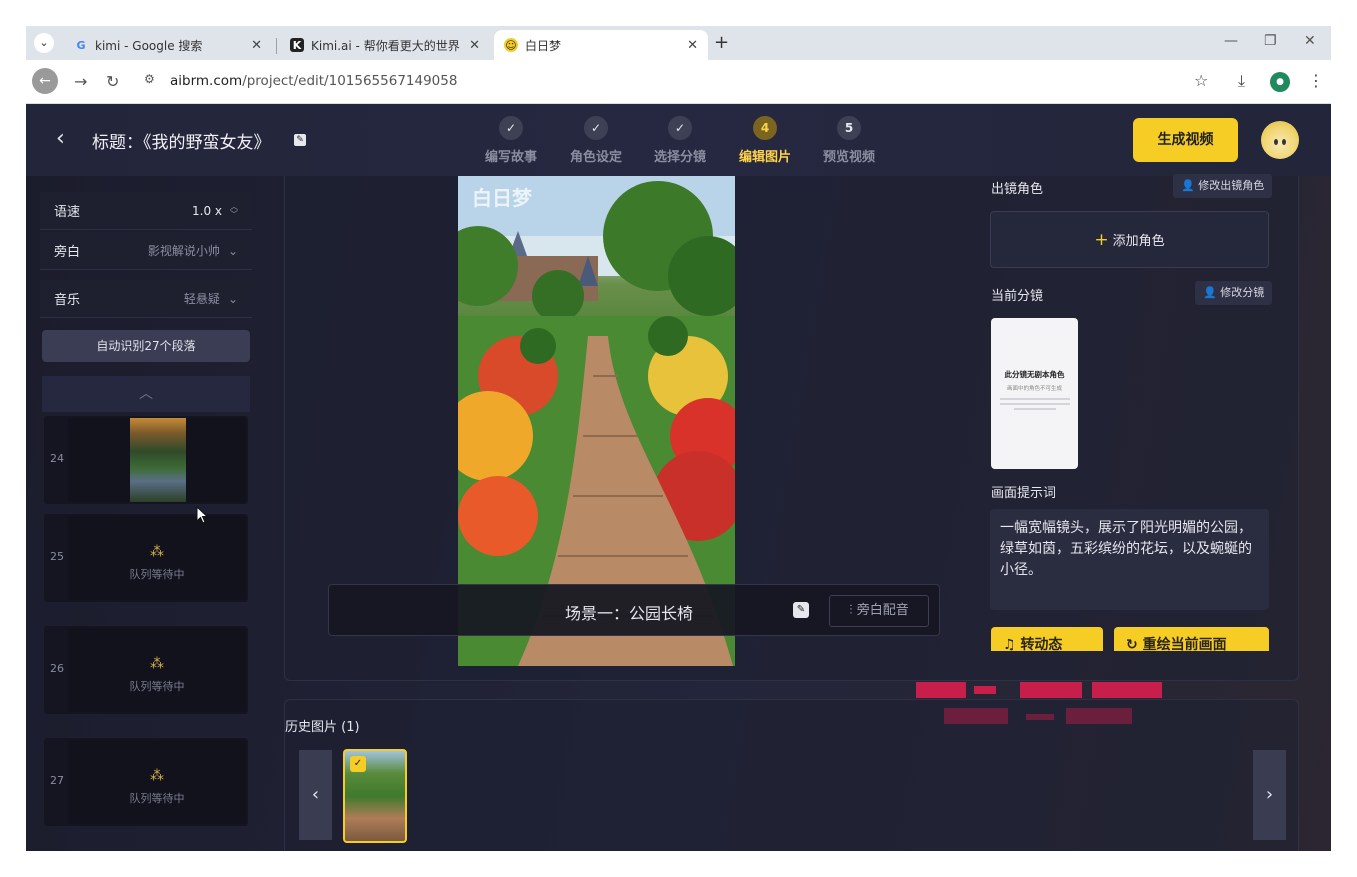  Describe the element at coordinates (112, 81) in the screenshot. I see `reload-icon: ↻` at that location.